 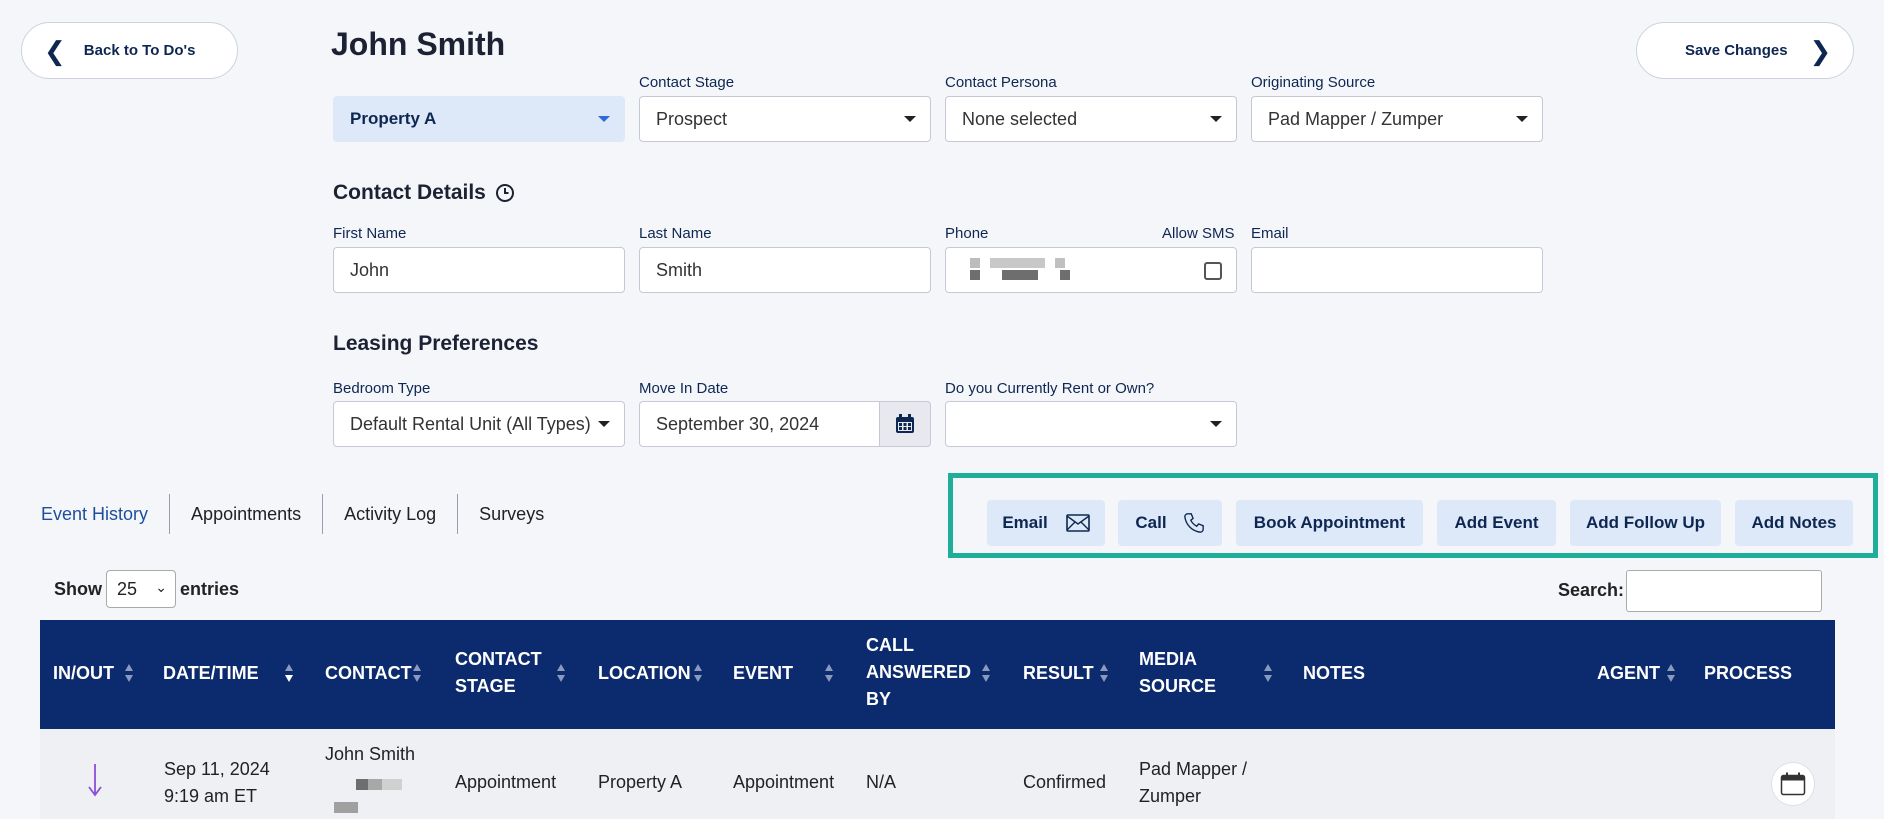 I want to click on tab-activity-log: Activity Log, so click(x=391, y=514).